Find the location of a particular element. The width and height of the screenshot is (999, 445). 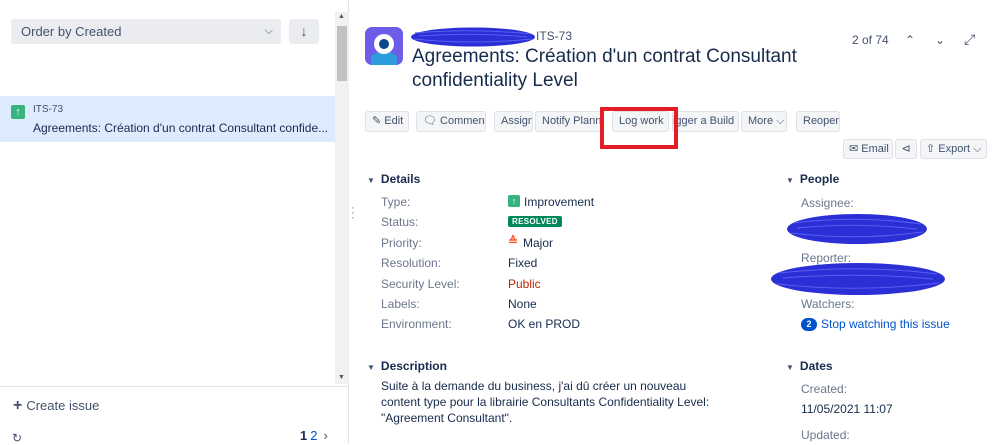

export-button: ⇧ Export ⌵ is located at coordinates (953, 149).